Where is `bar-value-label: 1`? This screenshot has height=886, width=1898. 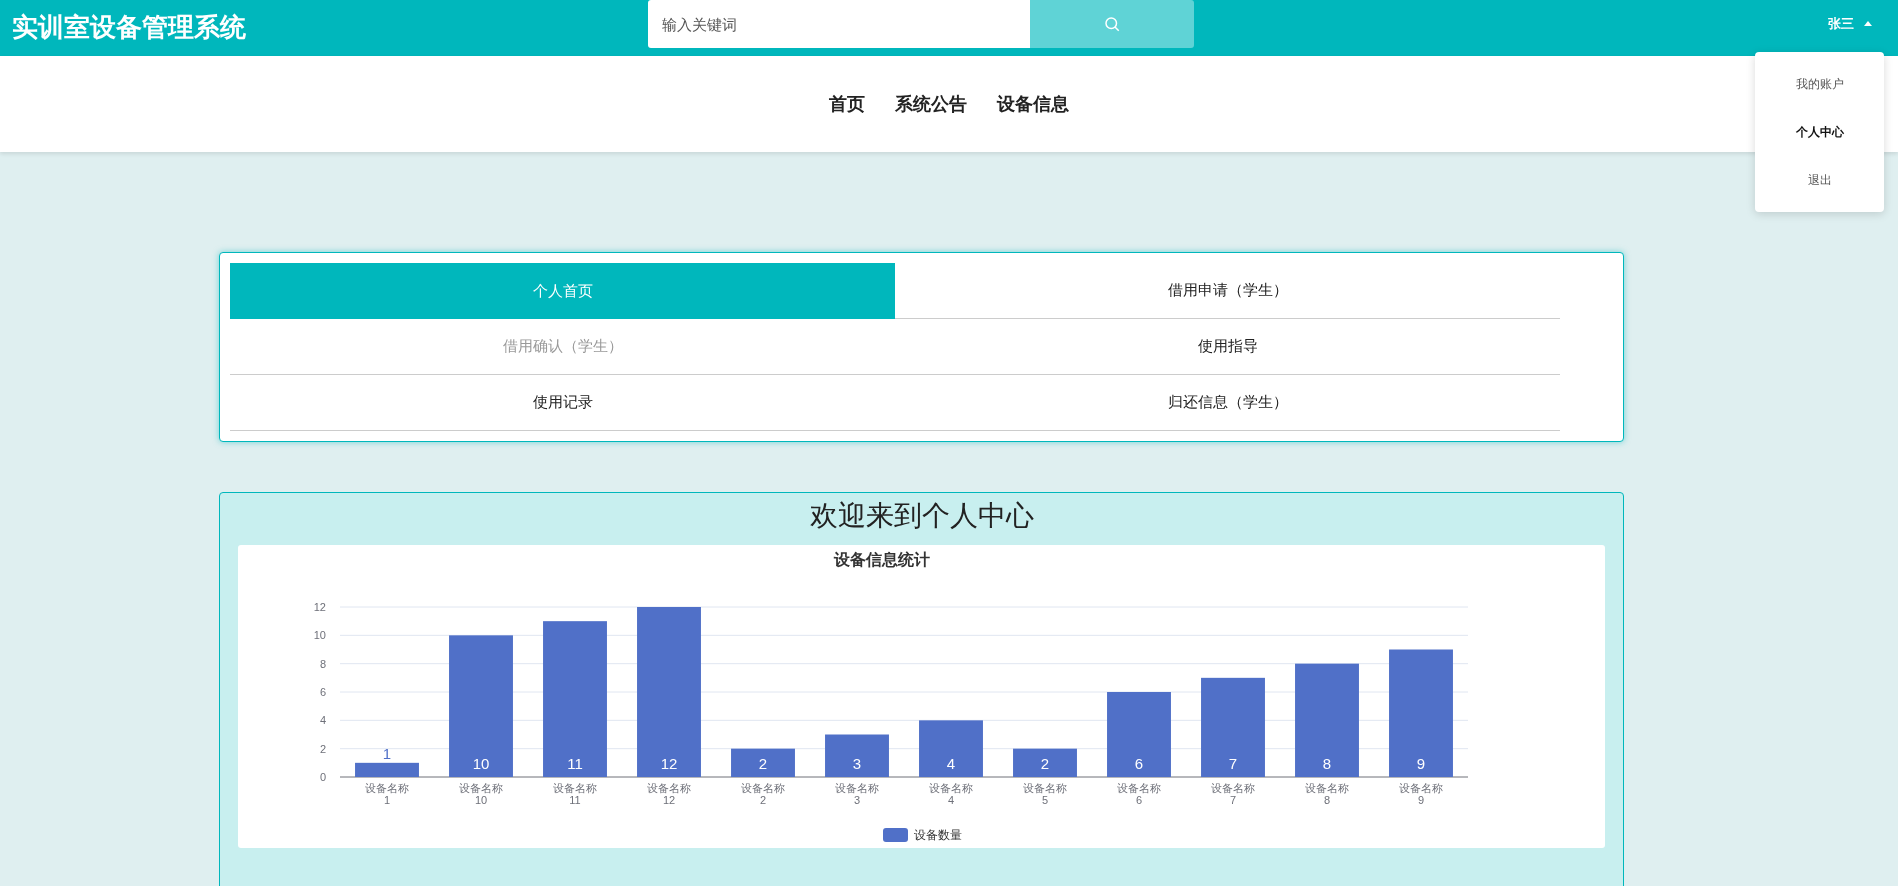 bar-value-label: 1 is located at coordinates (387, 753).